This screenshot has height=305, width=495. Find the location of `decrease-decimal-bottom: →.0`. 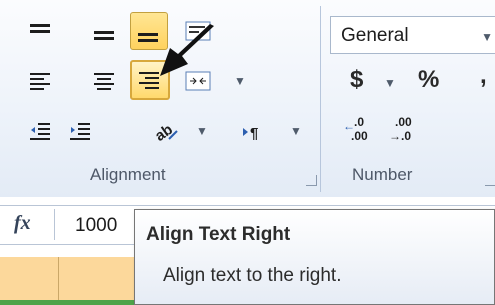

decrease-decimal-bottom: →.0 is located at coordinates (400, 136).